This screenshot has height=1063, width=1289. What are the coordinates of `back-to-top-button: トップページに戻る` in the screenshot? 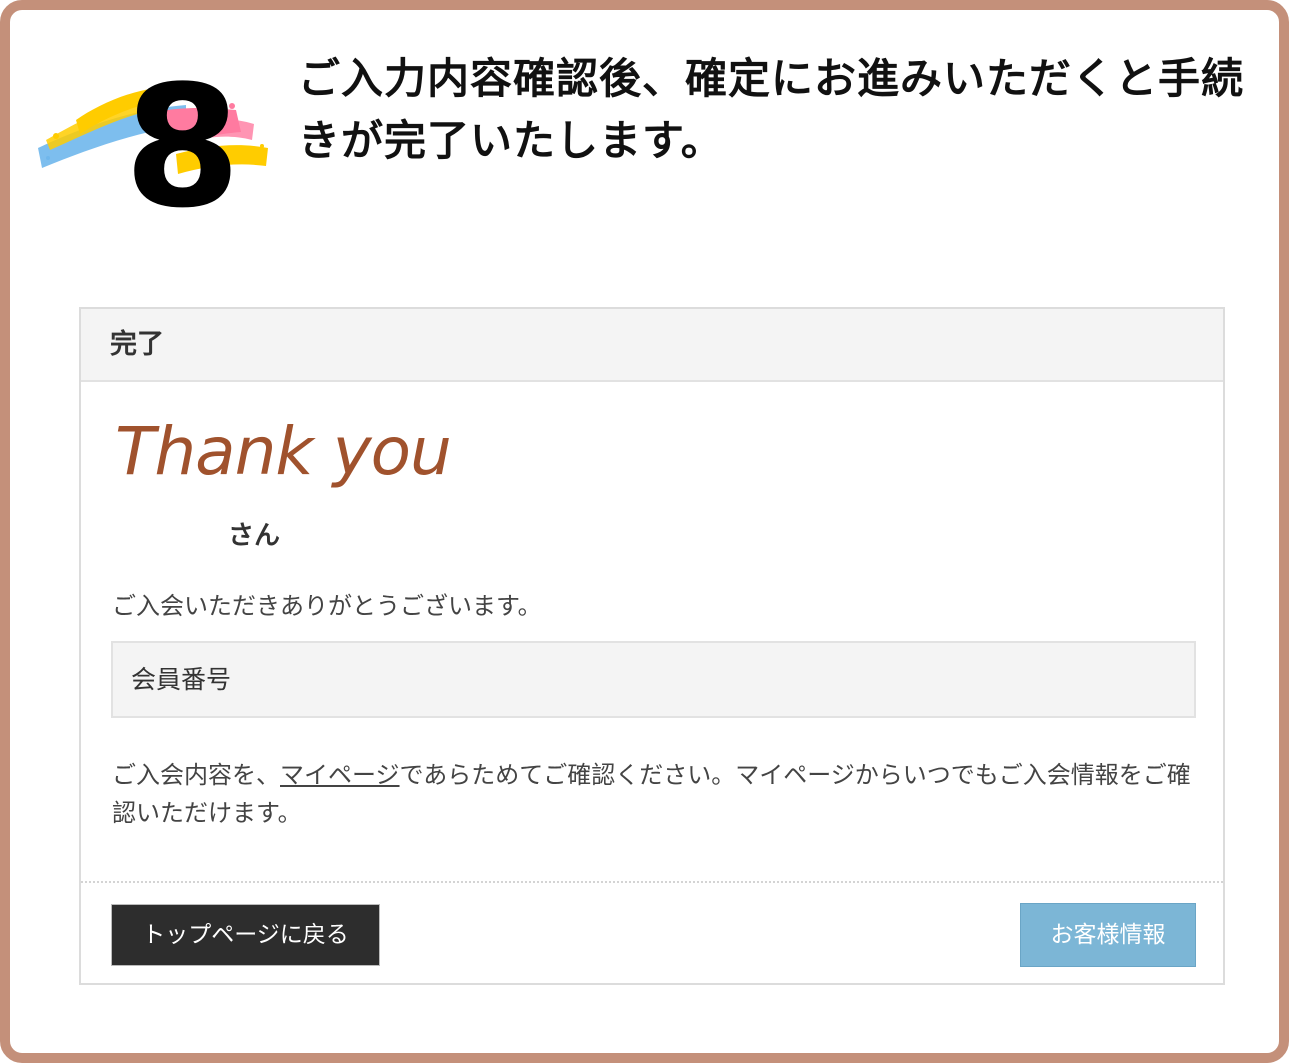 It's located at (245, 935).